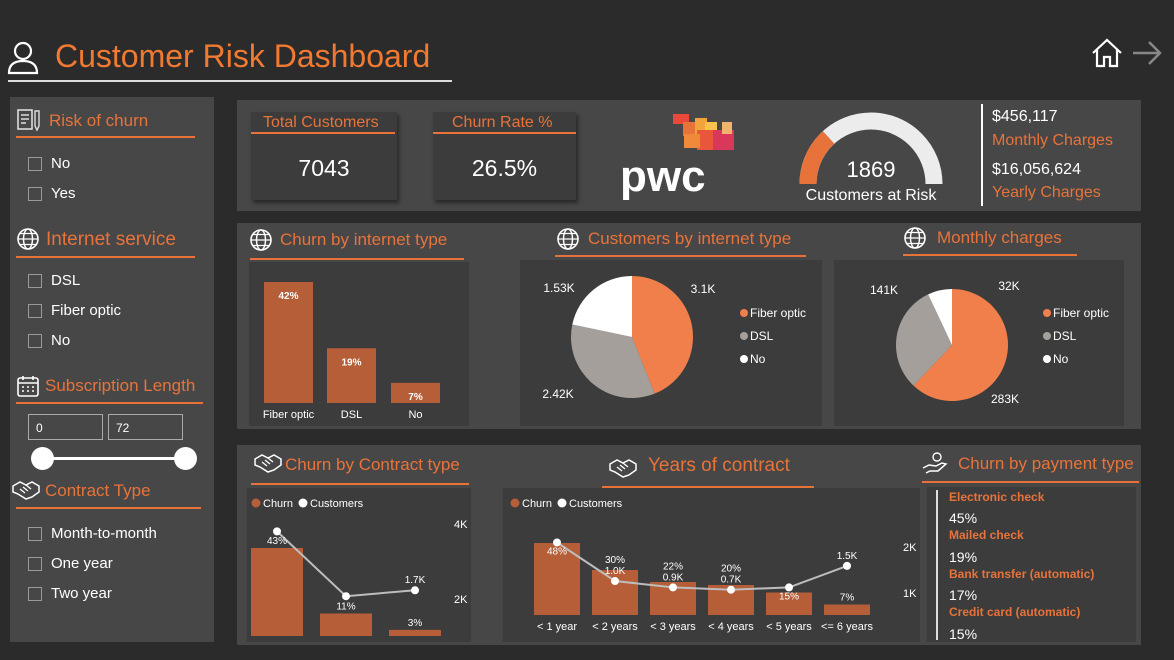 The width and height of the screenshot is (1174, 660). I want to click on churn-rate-card: Churn Rate % 26.5%, so click(504, 156).